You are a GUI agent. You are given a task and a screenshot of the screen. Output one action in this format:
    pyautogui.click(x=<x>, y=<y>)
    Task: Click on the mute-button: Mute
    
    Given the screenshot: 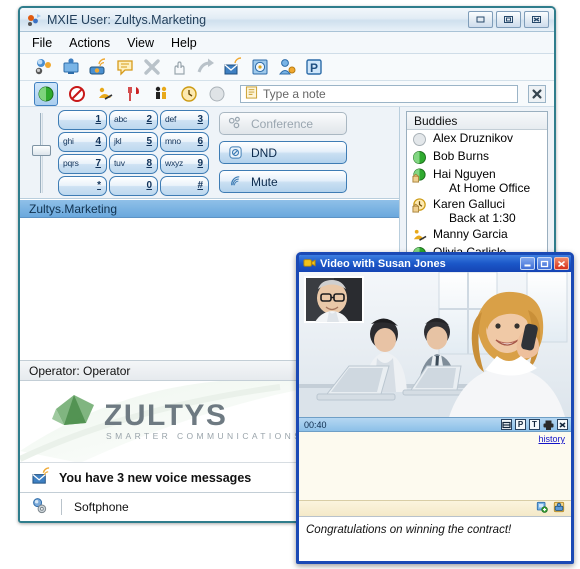 What is the action you would take?
    pyautogui.click(x=283, y=181)
    